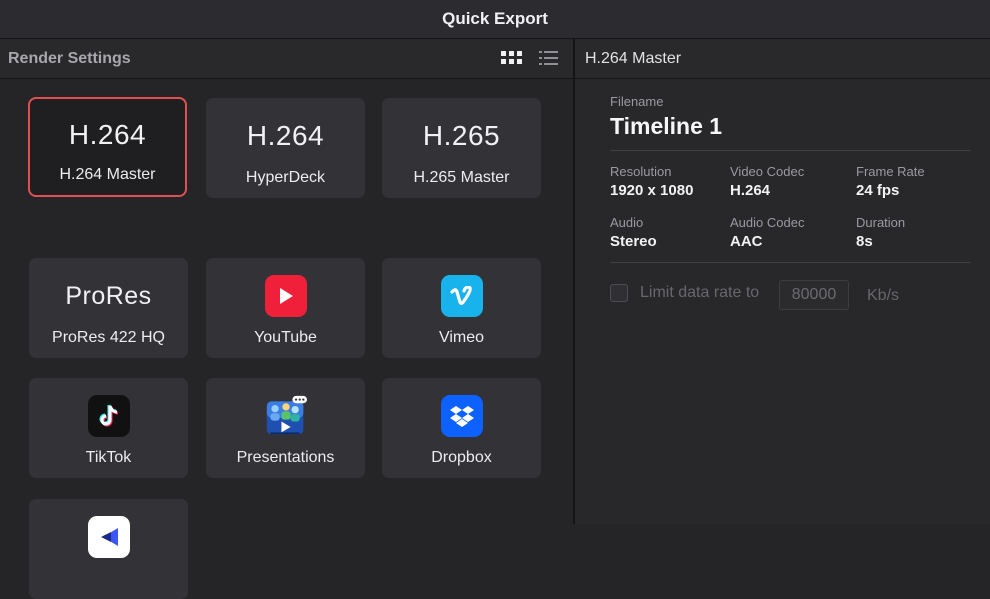 This screenshot has width=990, height=599. I want to click on audio-block: Audio Stereo, so click(633, 232).